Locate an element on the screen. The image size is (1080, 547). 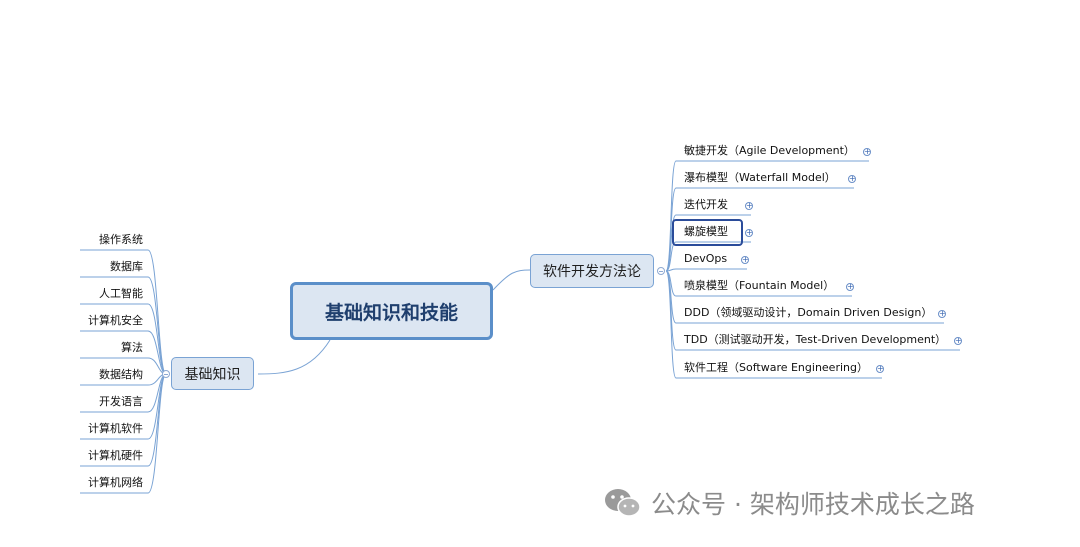
right-leaf-node: DevOps is located at coordinates (705, 259).